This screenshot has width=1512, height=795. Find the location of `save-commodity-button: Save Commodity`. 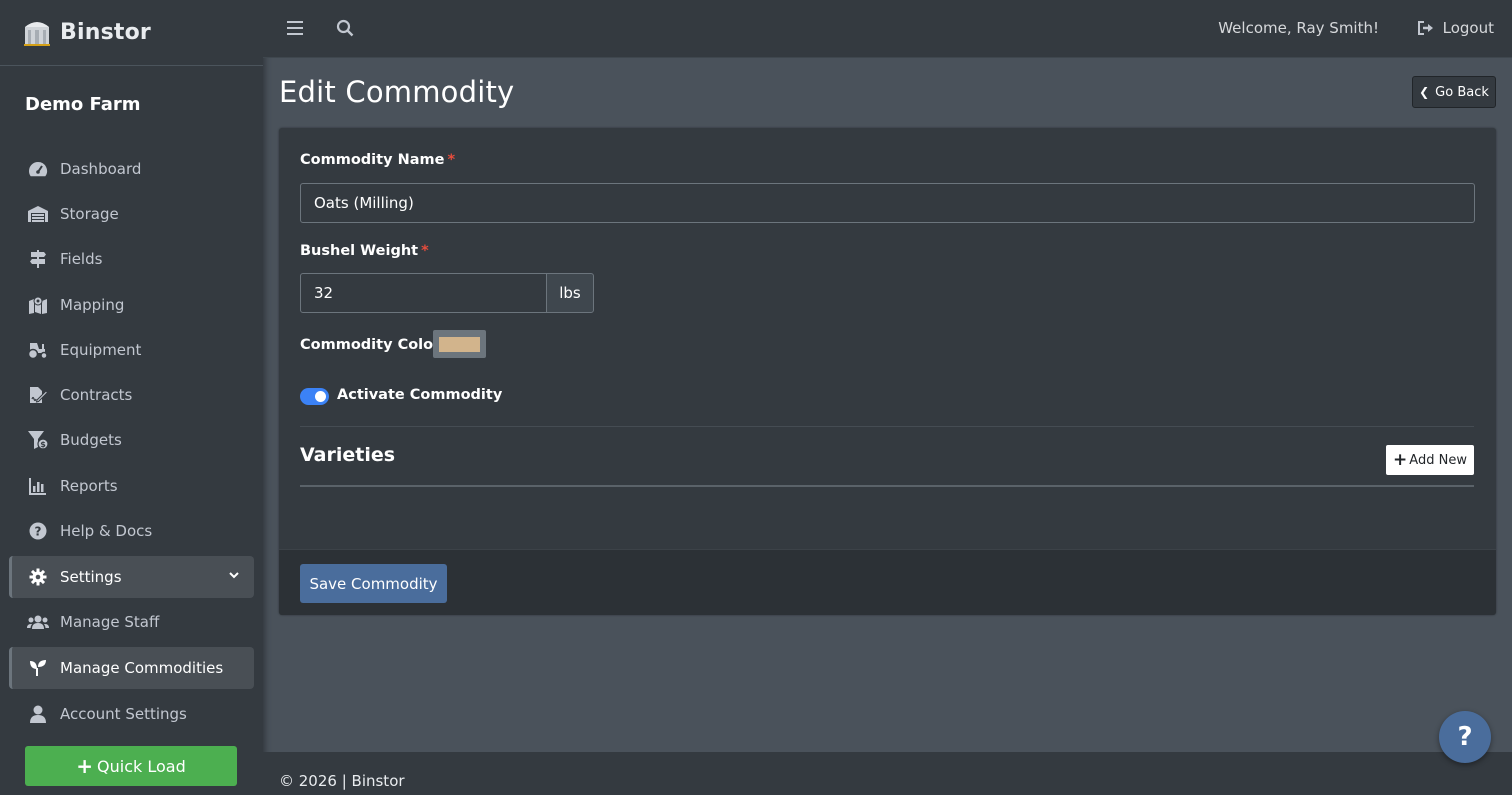

save-commodity-button: Save Commodity is located at coordinates (373, 583).